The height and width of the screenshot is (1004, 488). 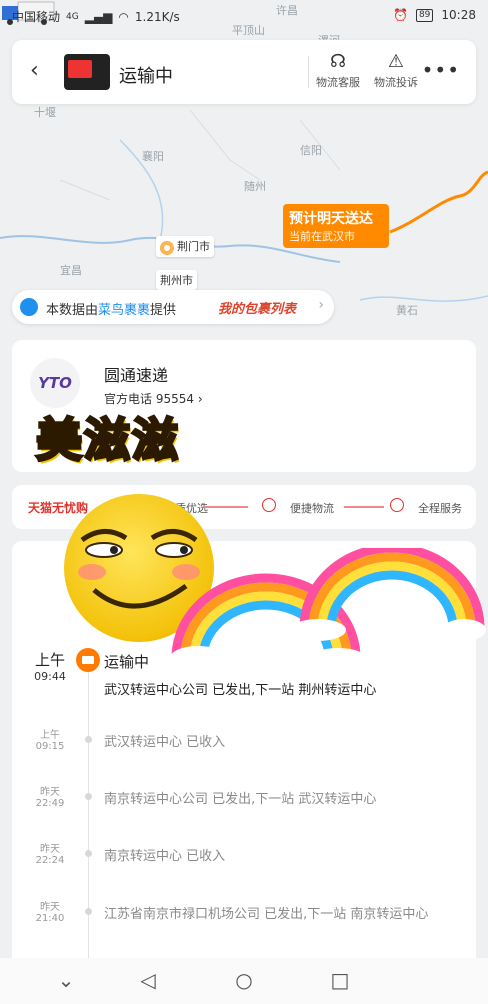 What do you see at coordinates (50, 676) in the screenshot?
I see `current-time: 09:44` at bounding box center [50, 676].